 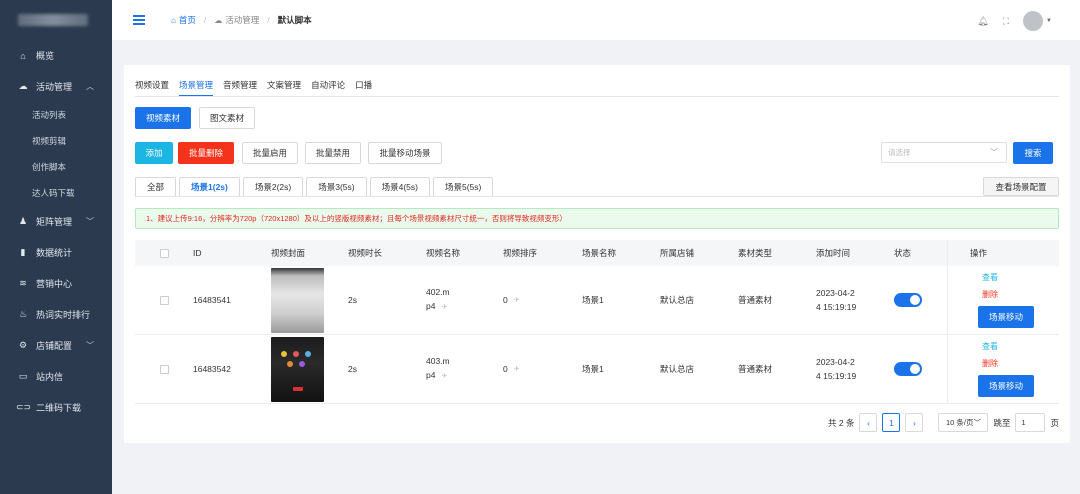 What do you see at coordinates (288, 253) in the screenshot?
I see `header-cover: 视频封面` at bounding box center [288, 253].